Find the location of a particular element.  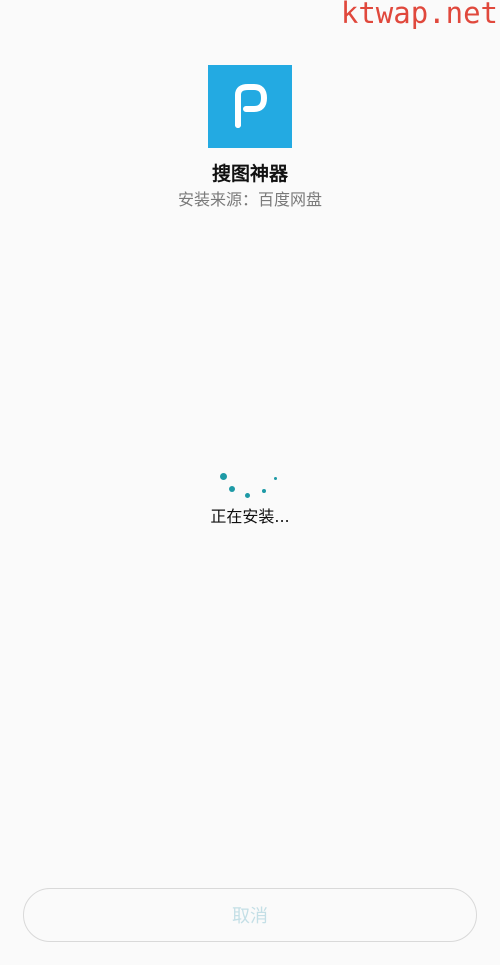

baidu-netdisk-p-icon is located at coordinates (251, 106).